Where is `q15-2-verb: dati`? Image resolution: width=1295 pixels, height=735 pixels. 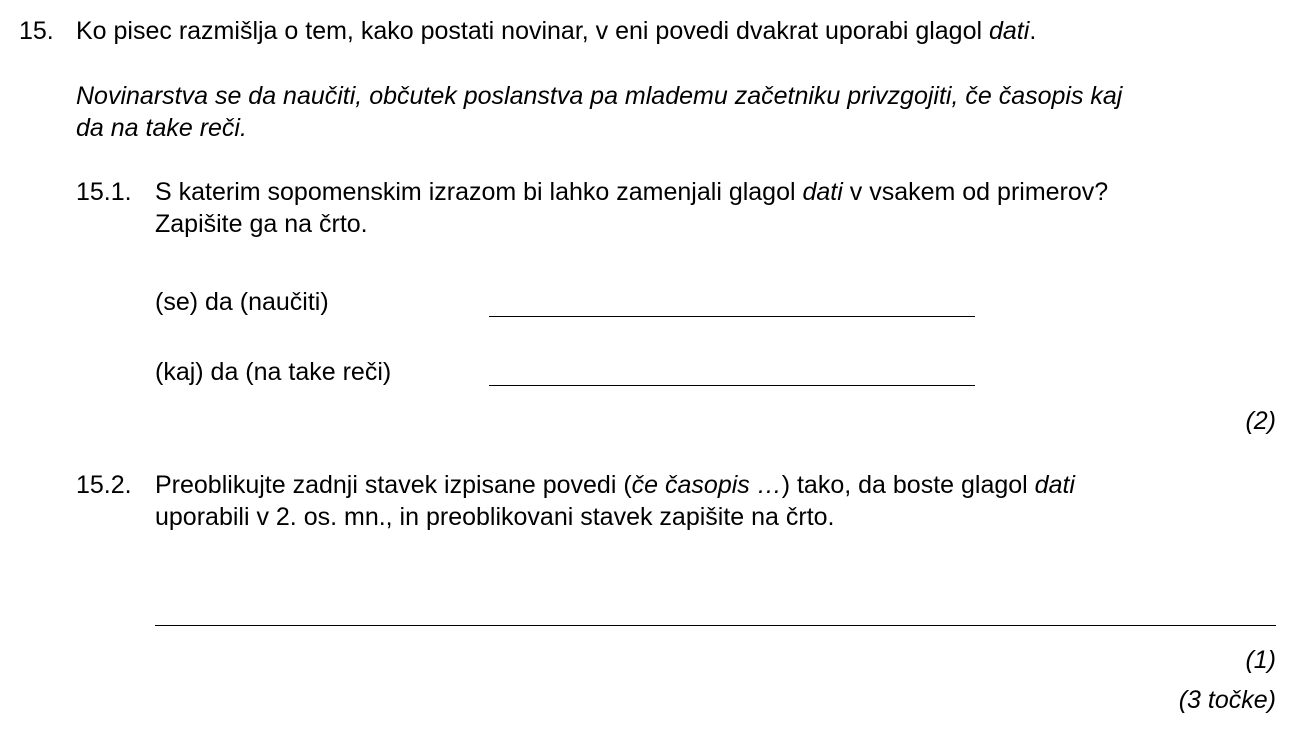 q15-2-verb: dati is located at coordinates (1054, 485).